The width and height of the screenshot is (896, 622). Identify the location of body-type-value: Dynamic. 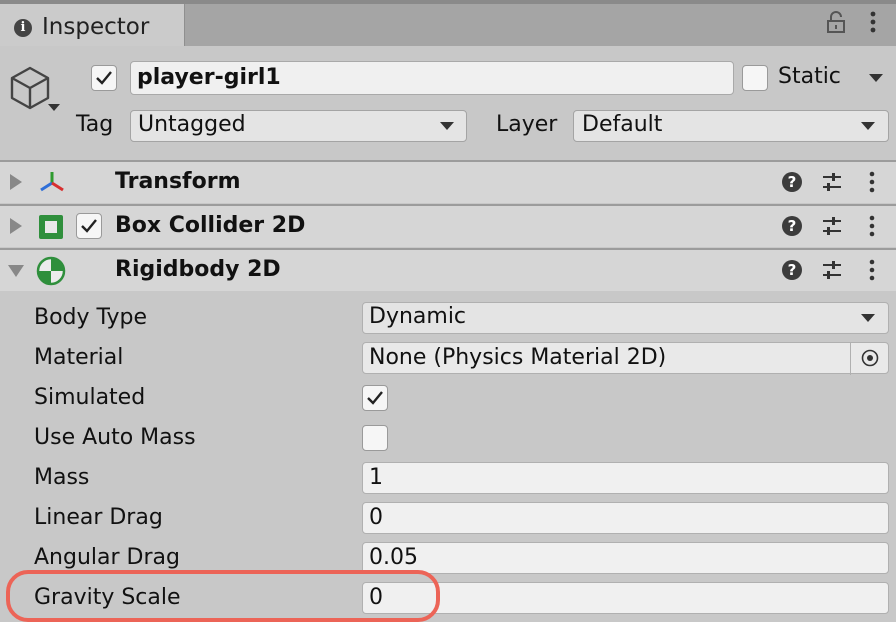
(418, 316).